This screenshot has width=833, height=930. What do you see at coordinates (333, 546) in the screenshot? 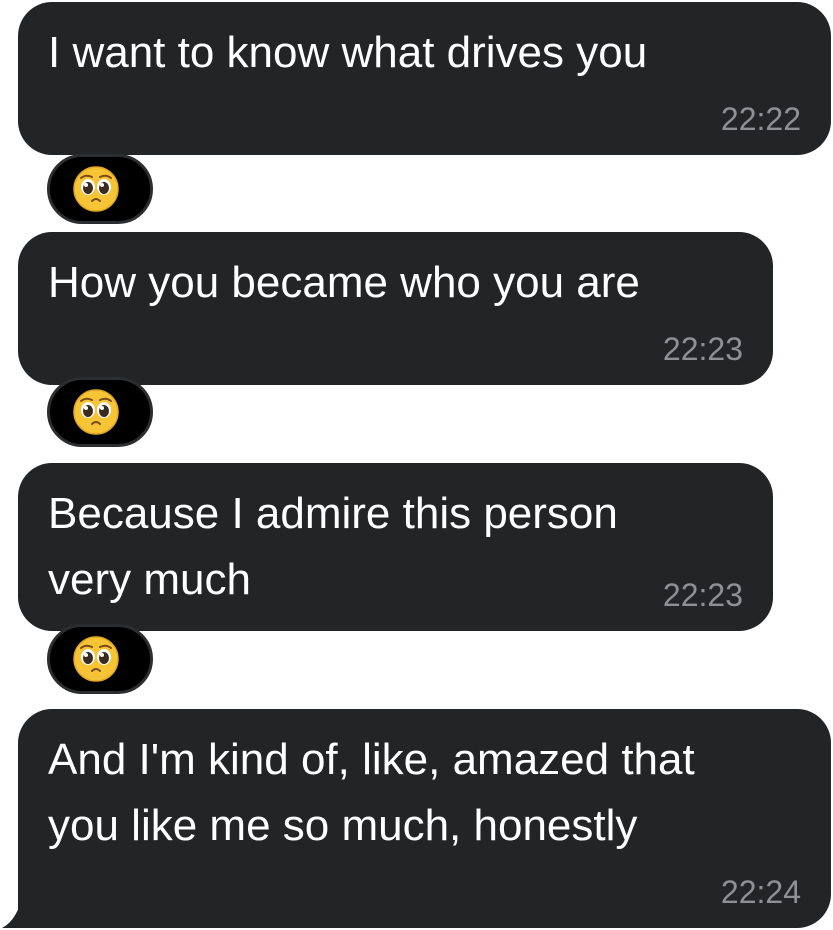
I see `message-text: Because I admire this person very much` at bounding box center [333, 546].